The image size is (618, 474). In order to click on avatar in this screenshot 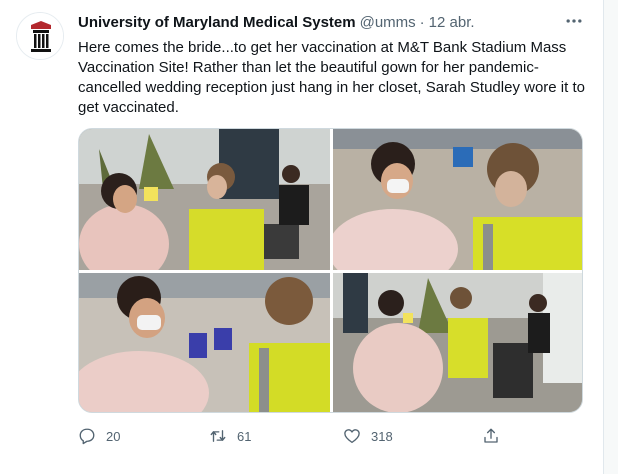, I will do `click(40, 36)`.